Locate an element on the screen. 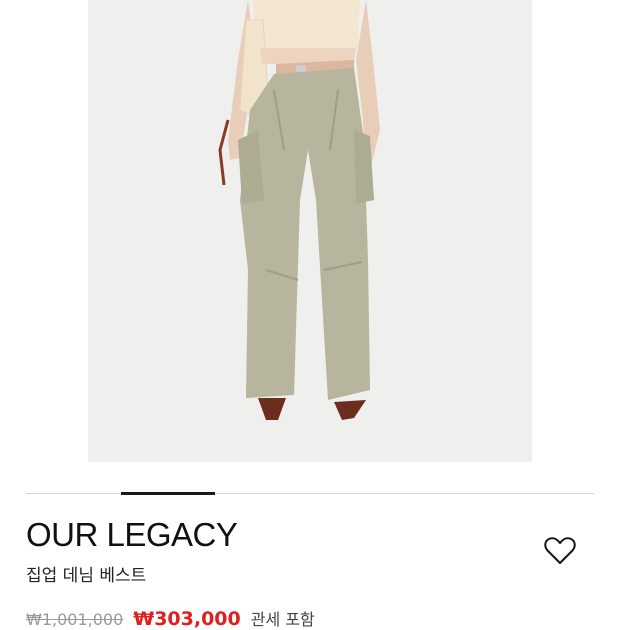  price-row: ₩1,001,000 ₩303,000 관세 포함 is located at coordinates (170, 618).